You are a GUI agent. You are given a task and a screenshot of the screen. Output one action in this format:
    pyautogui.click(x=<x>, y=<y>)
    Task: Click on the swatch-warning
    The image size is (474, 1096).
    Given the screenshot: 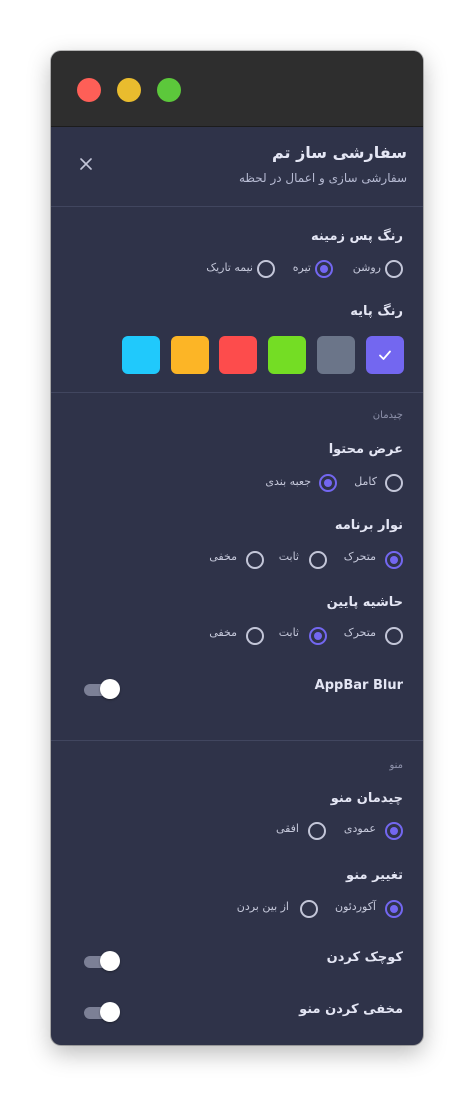 What is the action you would take?
    pyautogui.click(x=190, y=355)
    